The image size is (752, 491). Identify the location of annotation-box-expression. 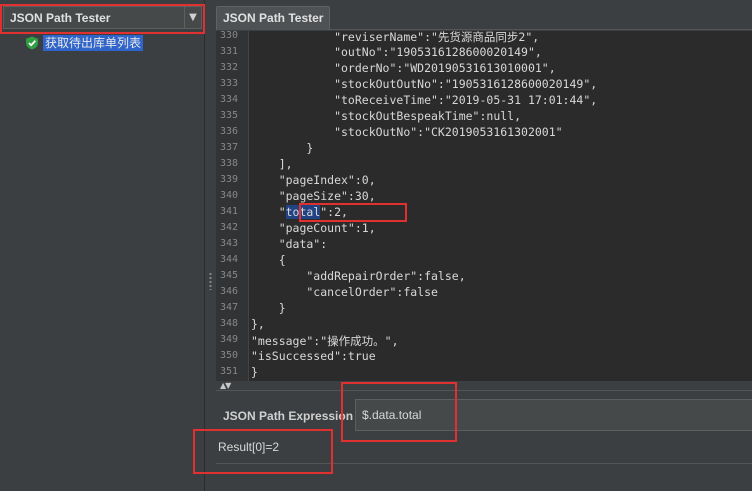
(399, 412).